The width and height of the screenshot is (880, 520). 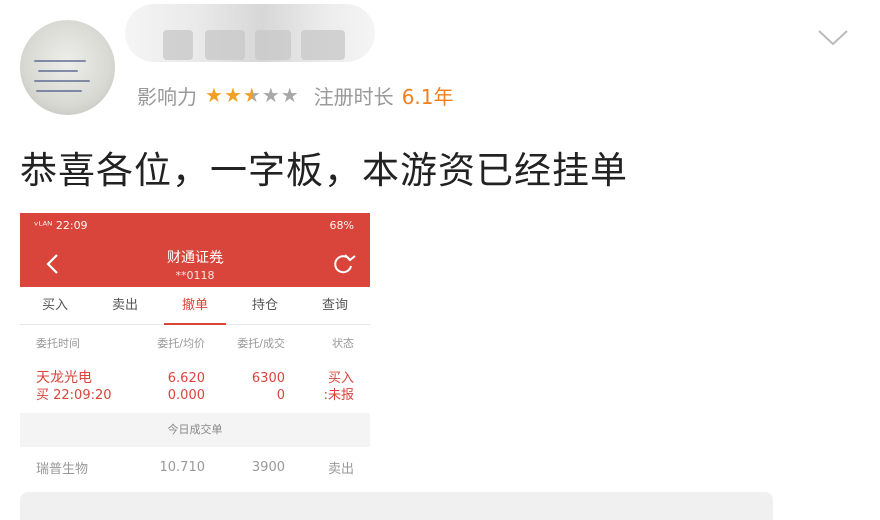 What do you see at coordinates (195, 258) in the screenshot?
I see `broker-name: 财通证券` at bounding box center [195, 258].